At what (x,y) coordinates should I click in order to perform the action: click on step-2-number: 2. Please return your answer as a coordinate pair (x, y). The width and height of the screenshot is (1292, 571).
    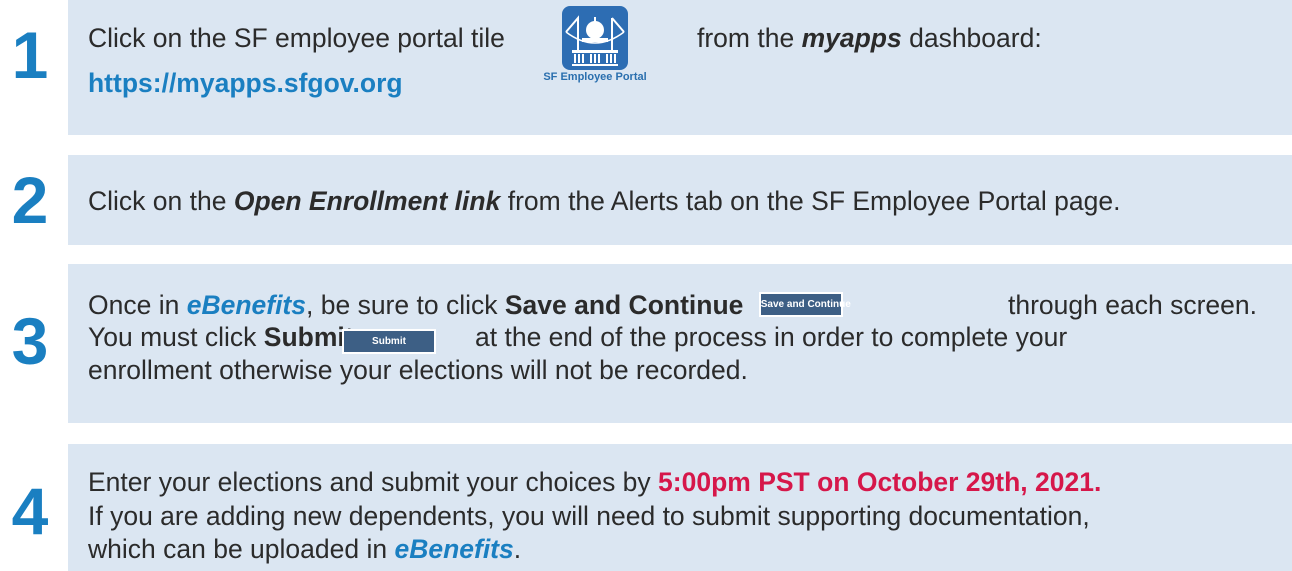
    Looking at the image, I should click on (30, 200).